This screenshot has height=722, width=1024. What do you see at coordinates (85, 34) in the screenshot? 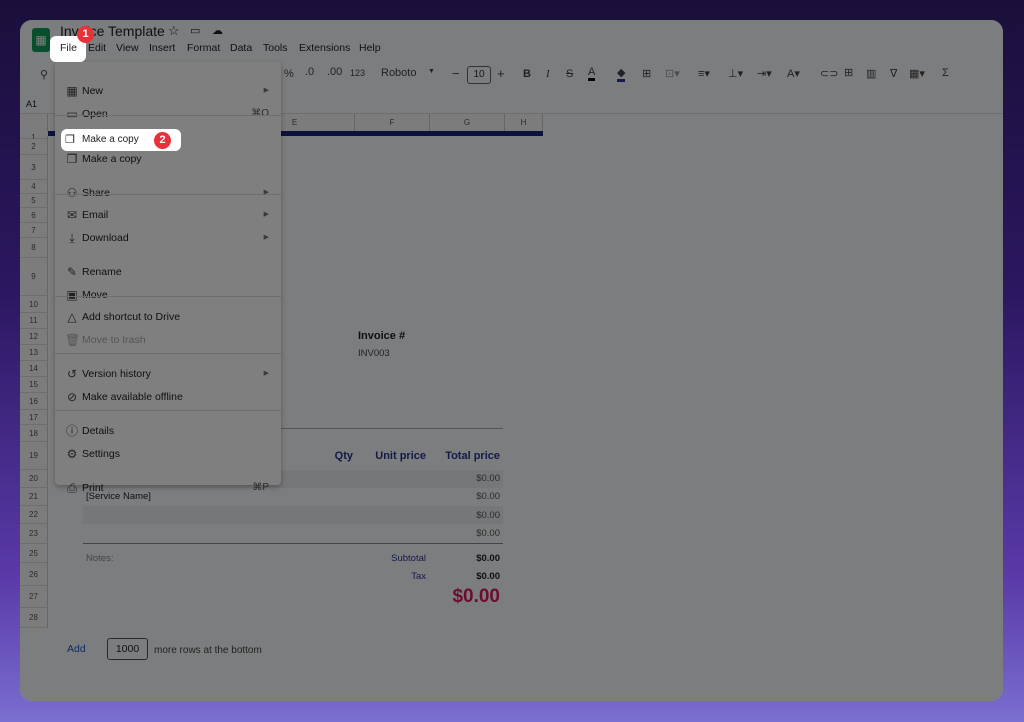
I see `step-badge-1: 1` at bounding box center [85, 34].